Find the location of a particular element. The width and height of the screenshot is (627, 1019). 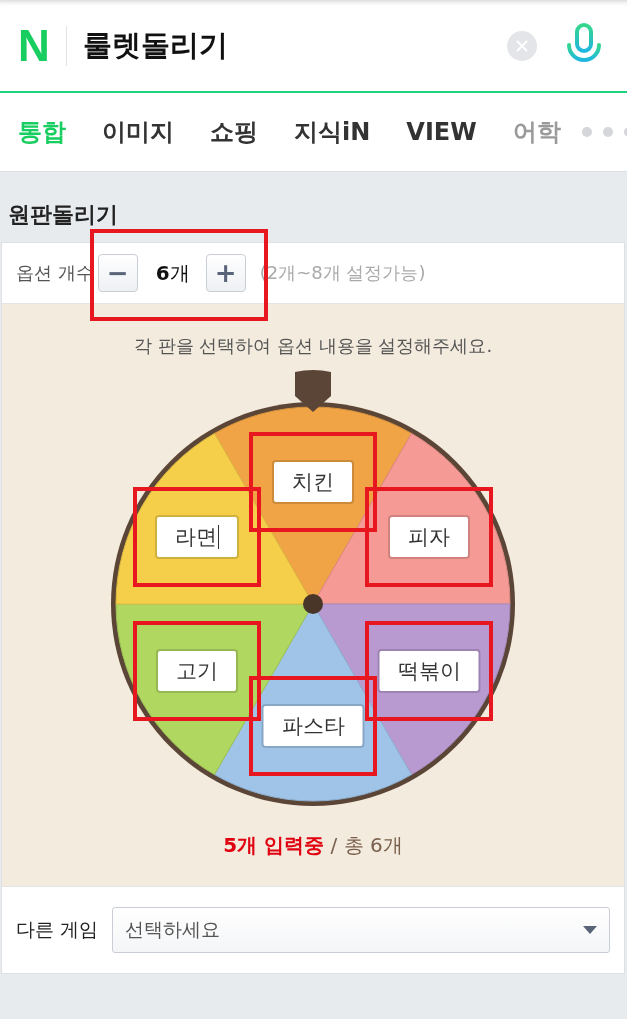

option-field: 파스타 is located at coordinates (313, 726).